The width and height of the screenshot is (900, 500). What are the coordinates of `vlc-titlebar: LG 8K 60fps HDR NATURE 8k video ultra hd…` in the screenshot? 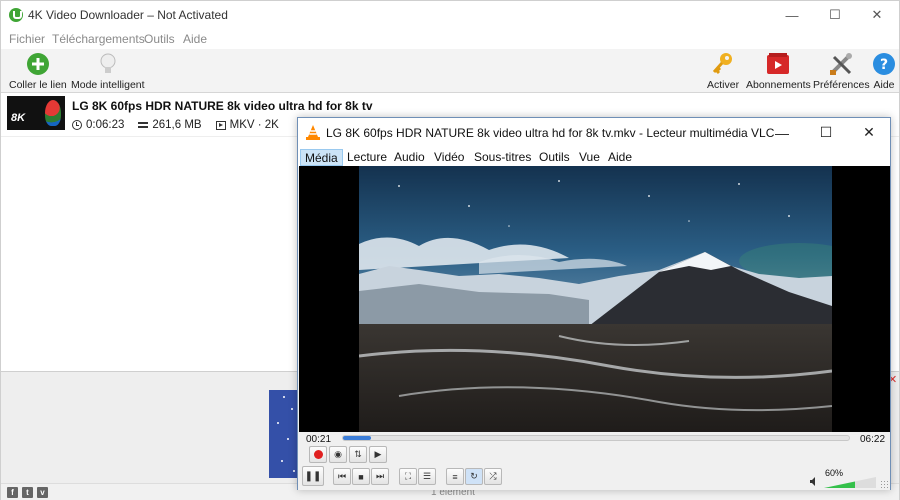 It's located at (594, 132).